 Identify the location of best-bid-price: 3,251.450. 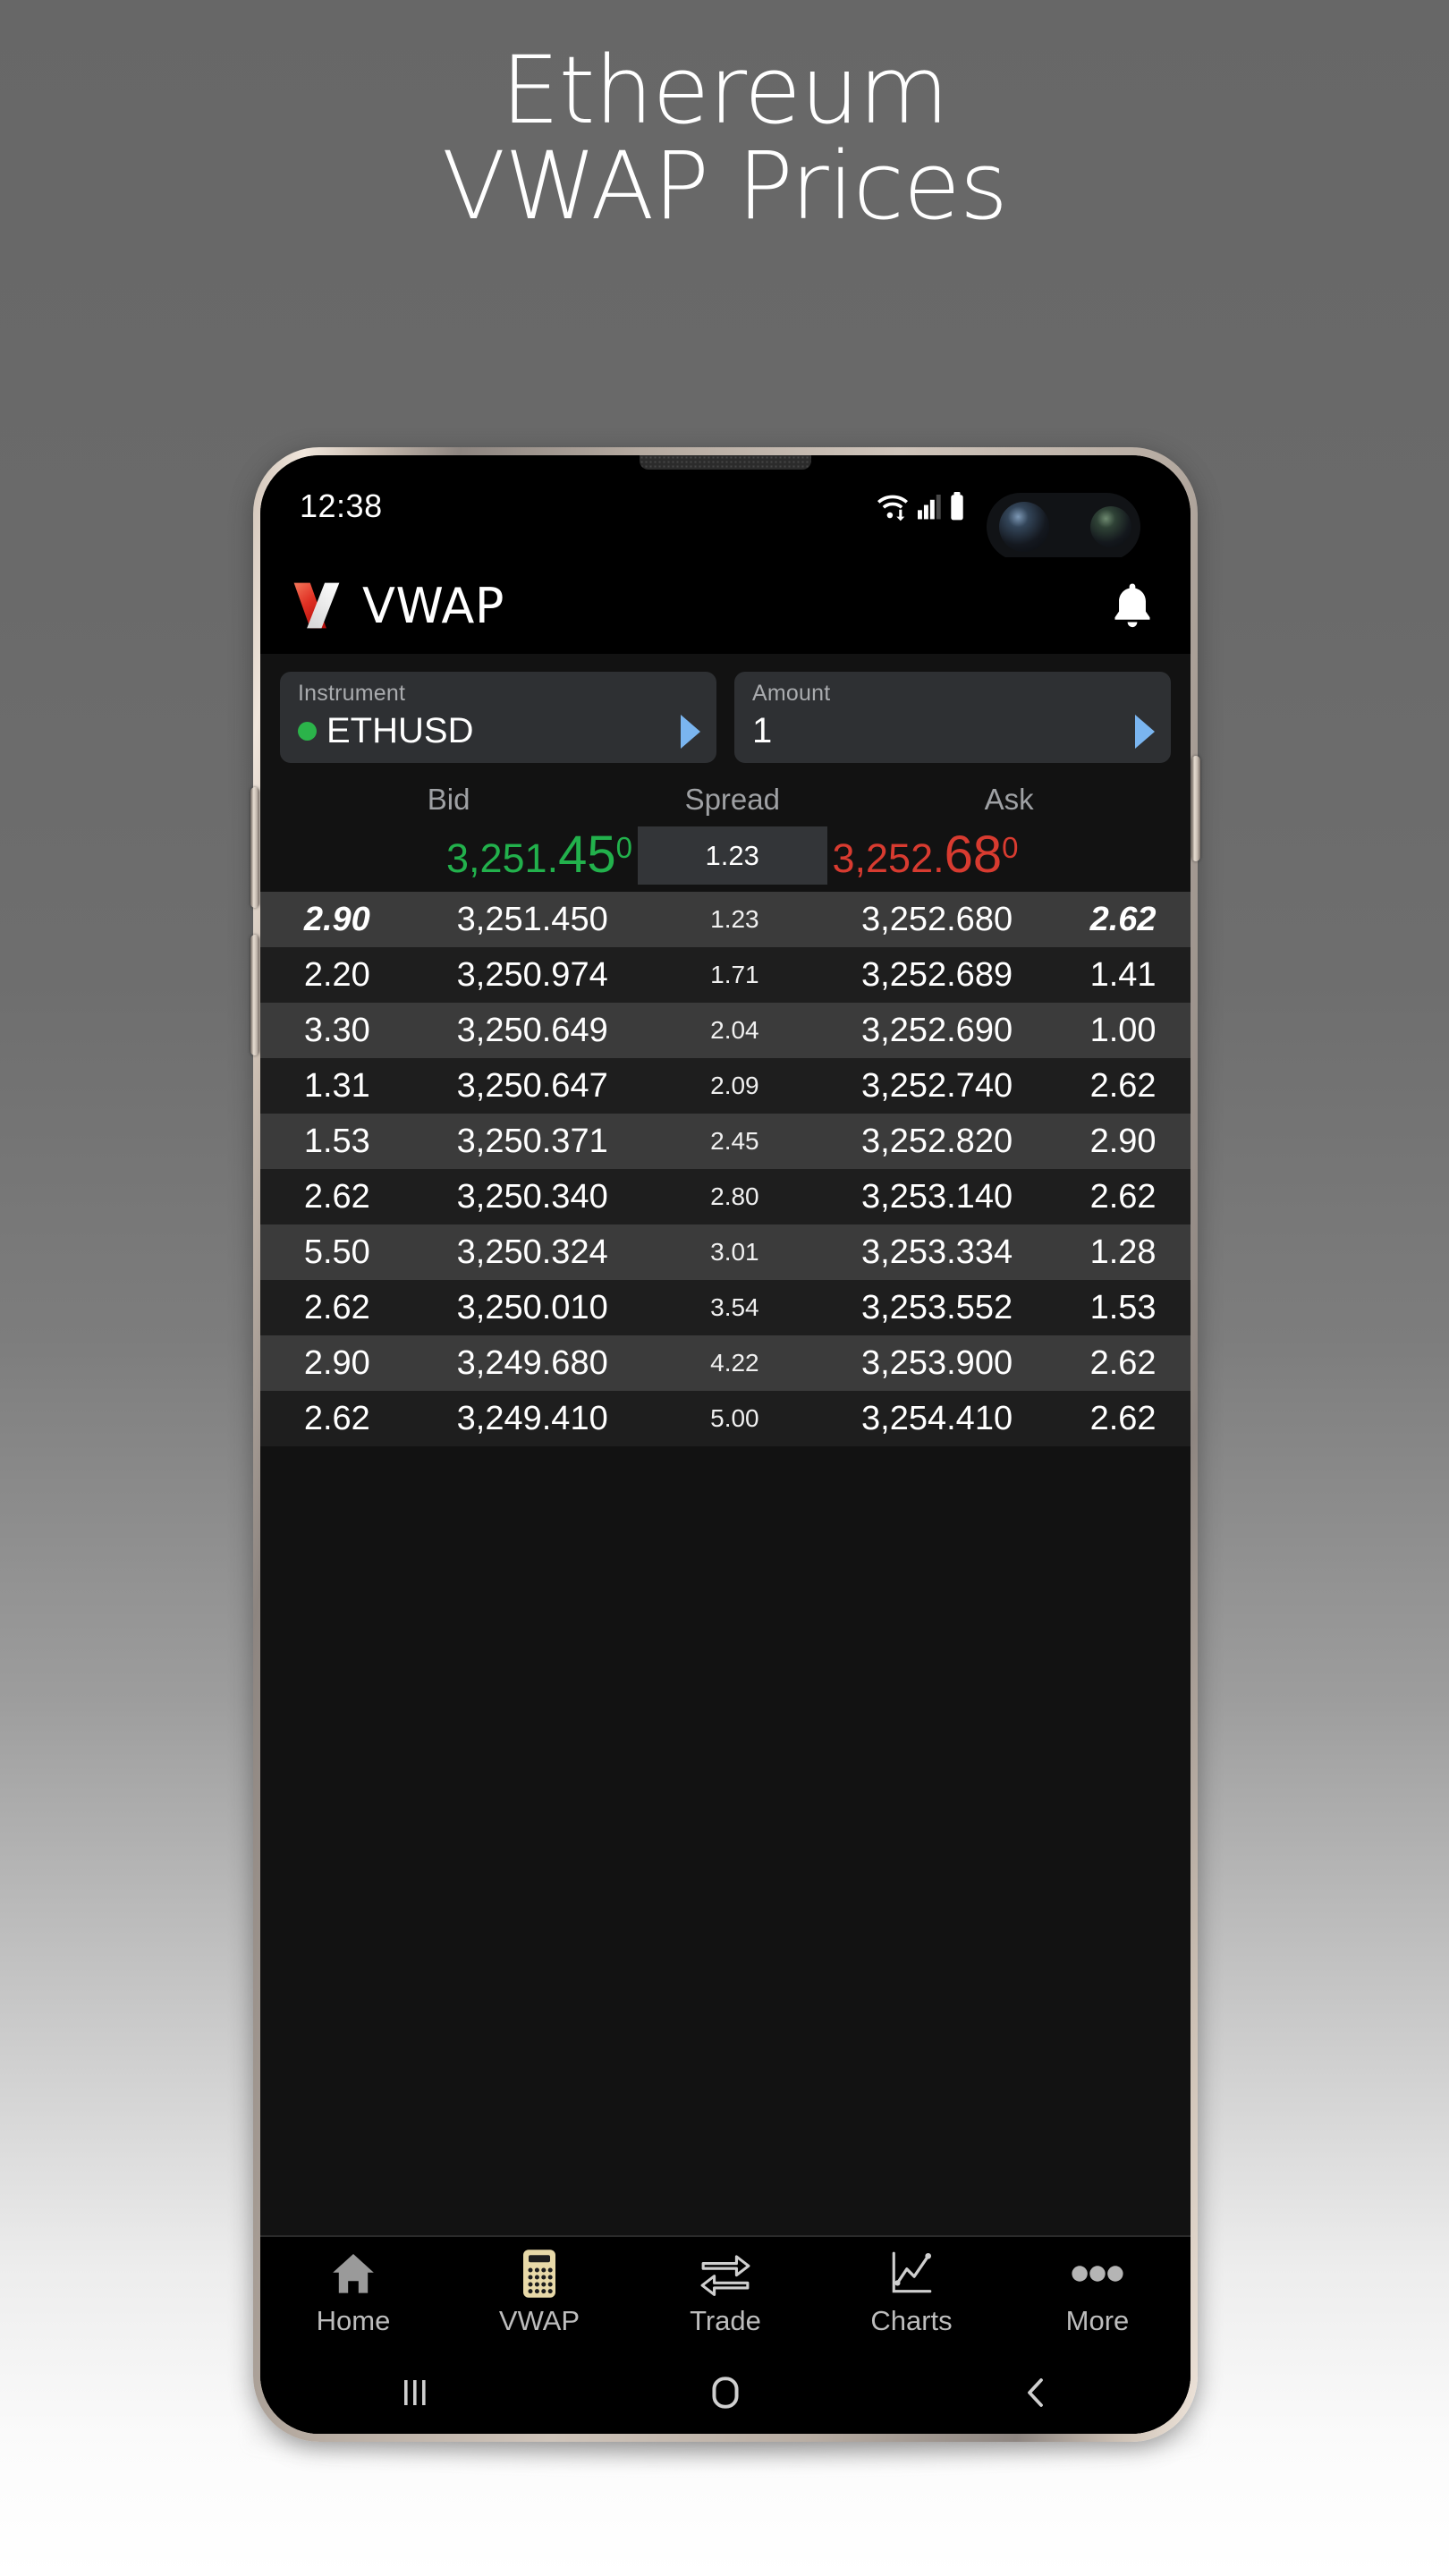
(451, 855).